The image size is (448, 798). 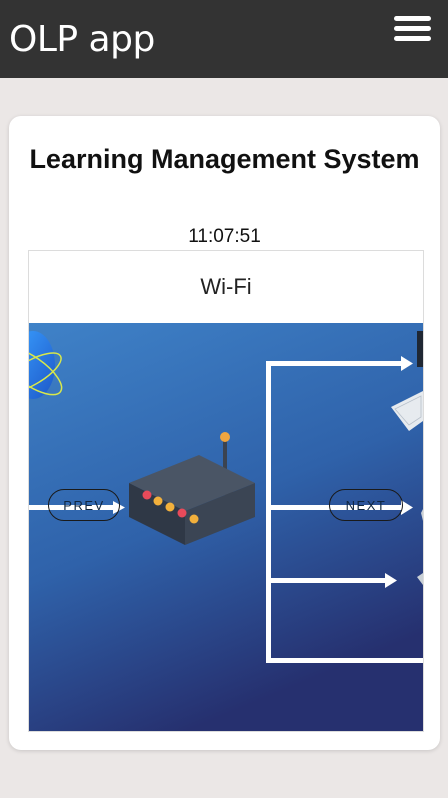 I want to click on app-title: OLP app, so click(x=82, y=39).